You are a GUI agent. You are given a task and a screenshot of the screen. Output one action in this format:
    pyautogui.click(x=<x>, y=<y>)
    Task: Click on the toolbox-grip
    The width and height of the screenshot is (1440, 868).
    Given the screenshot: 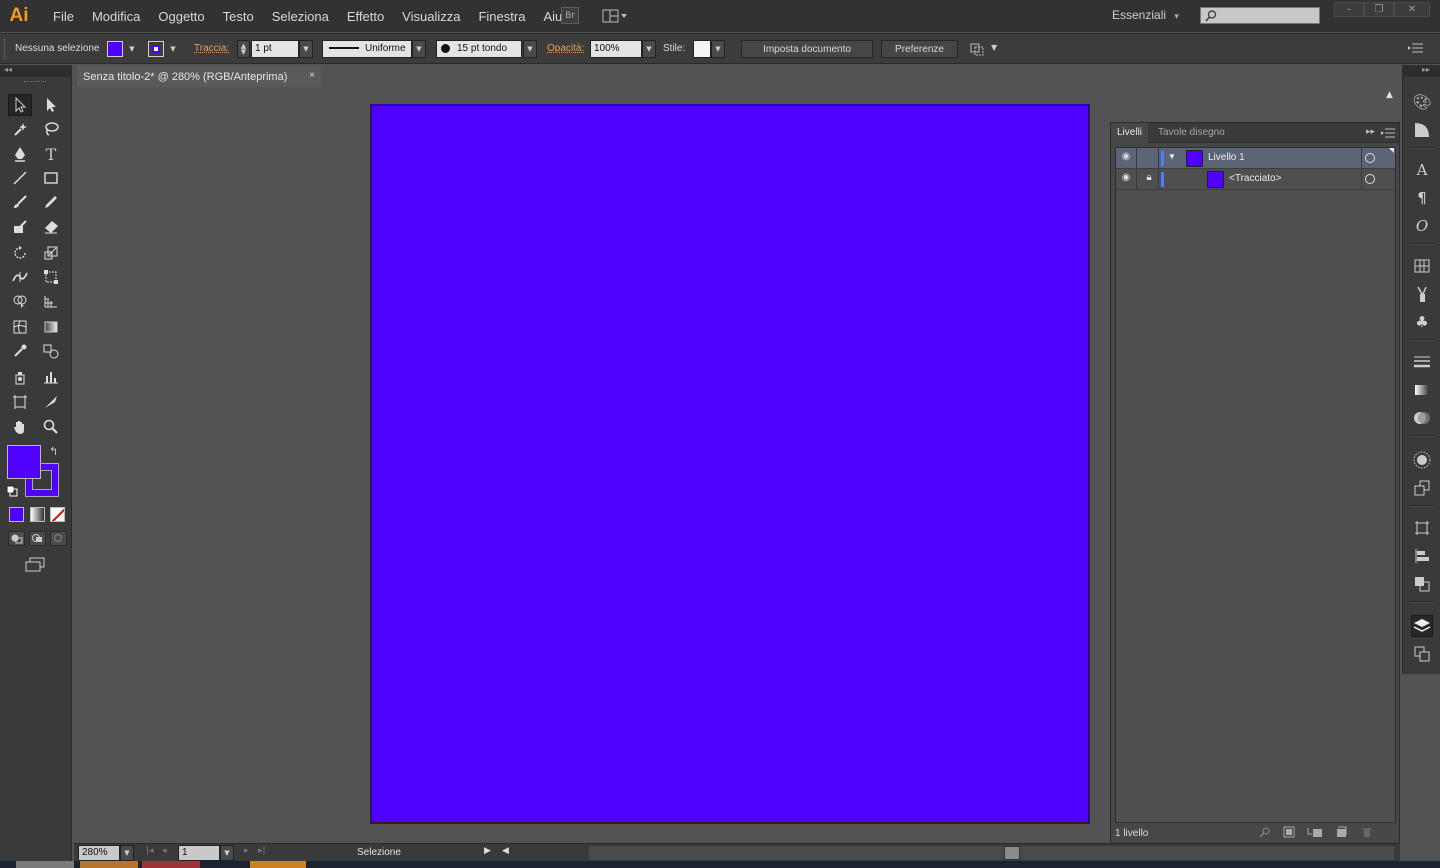 What is the action you would take?
    pyautogui.click(x=35, y=82)
    